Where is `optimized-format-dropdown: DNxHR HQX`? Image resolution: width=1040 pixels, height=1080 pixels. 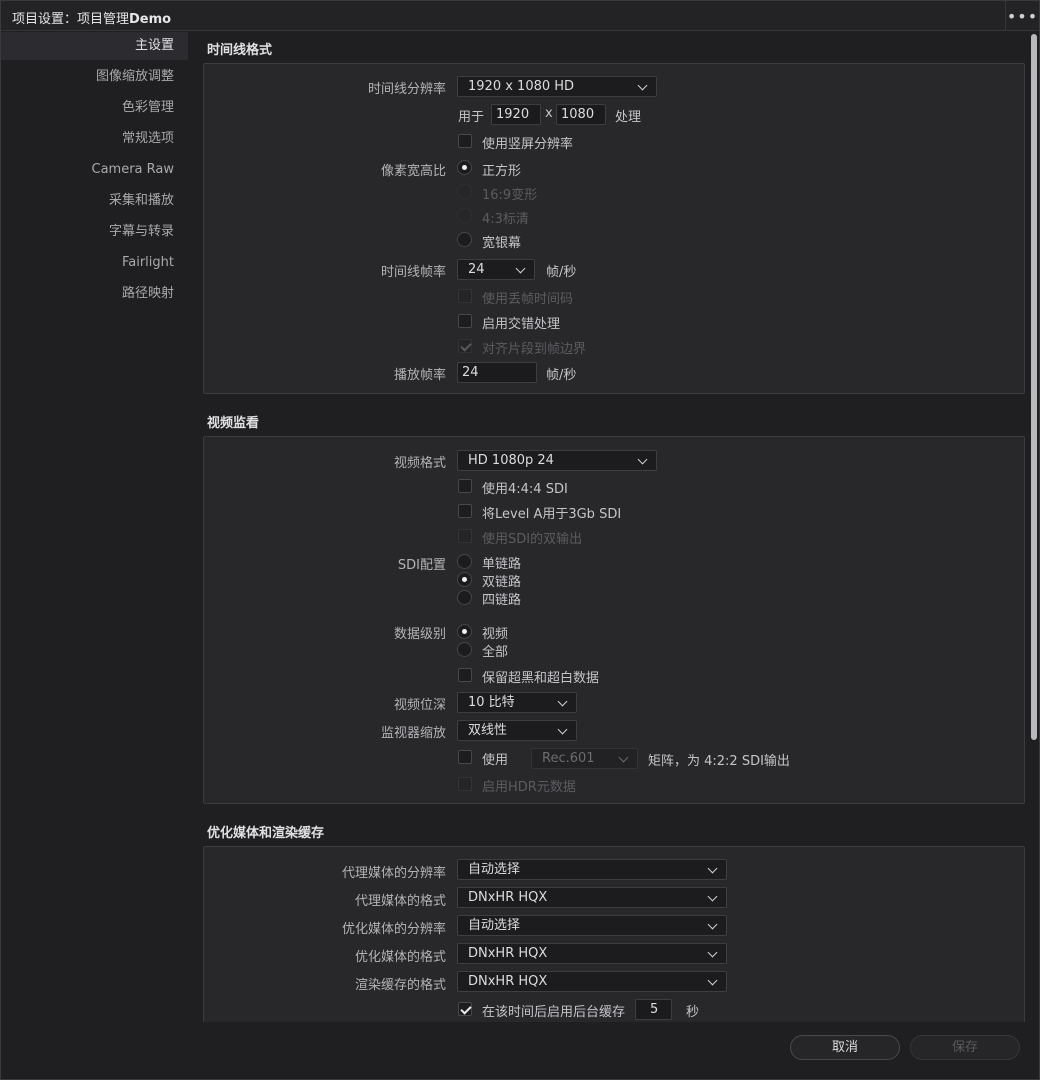
optimized-format-dropdown: DNxHR HQX is located at coordinates (592, 953).